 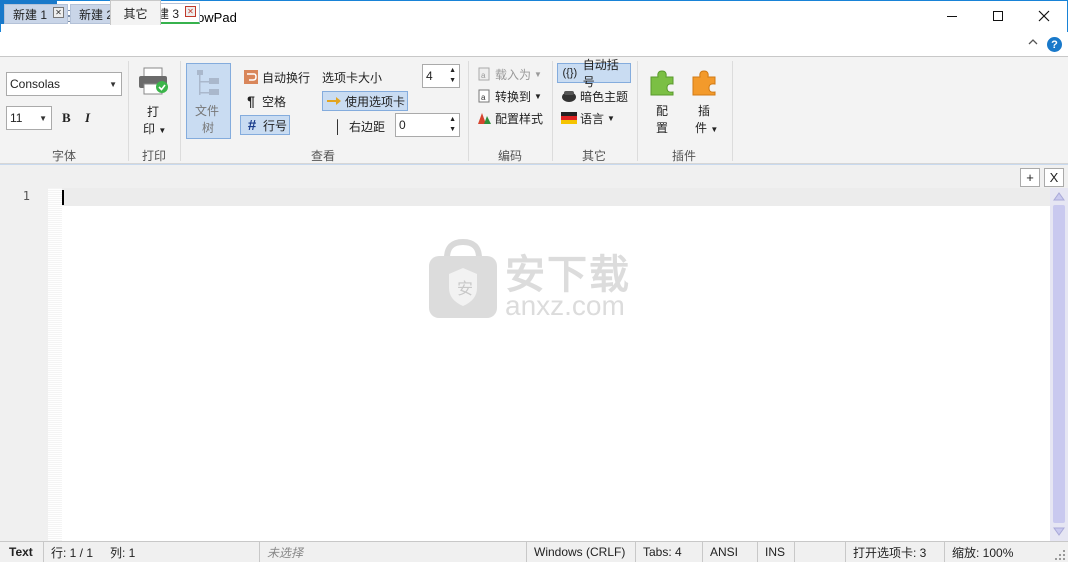 What do you see at coordinates (251, 77) in the screenshot?
I see `word-wrap-icon` at bounding box center [251, 77].